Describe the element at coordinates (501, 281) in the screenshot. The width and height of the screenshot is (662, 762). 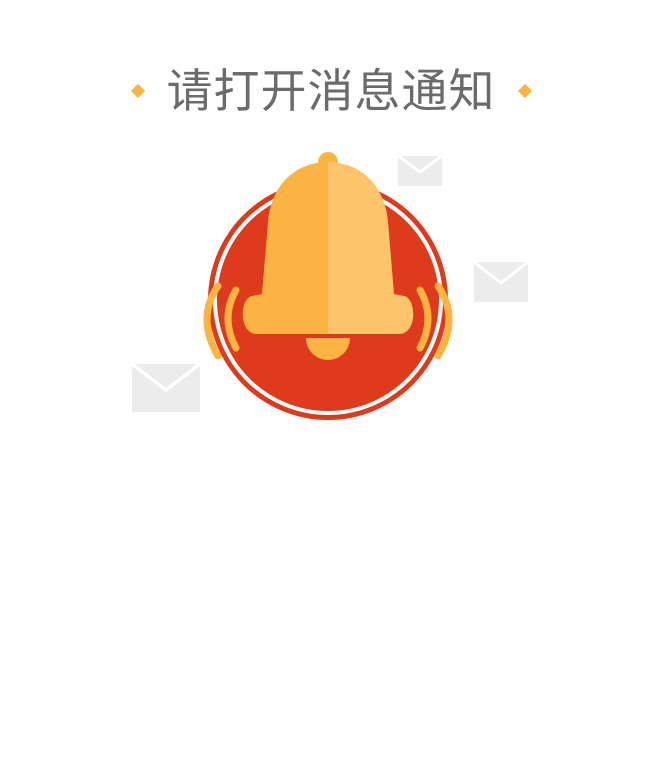
I see `envelope-icon-right` at that location.